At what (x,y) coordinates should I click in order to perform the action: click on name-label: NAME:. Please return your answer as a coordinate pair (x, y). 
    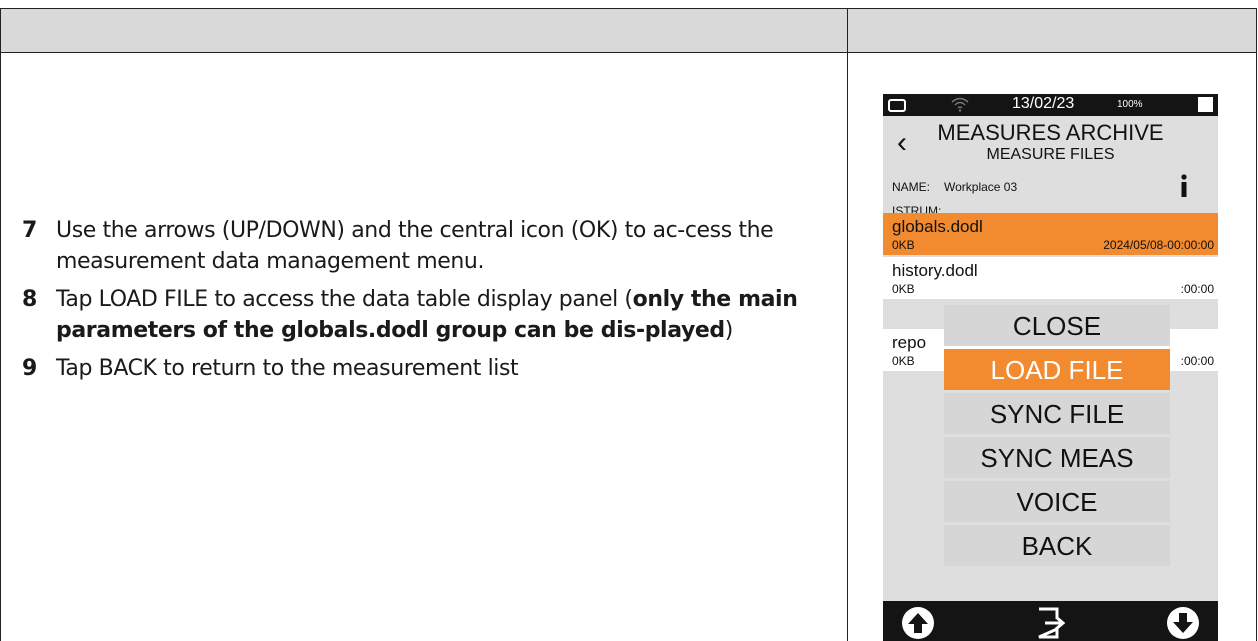
    Looking at the image, I should click on (911, 187).